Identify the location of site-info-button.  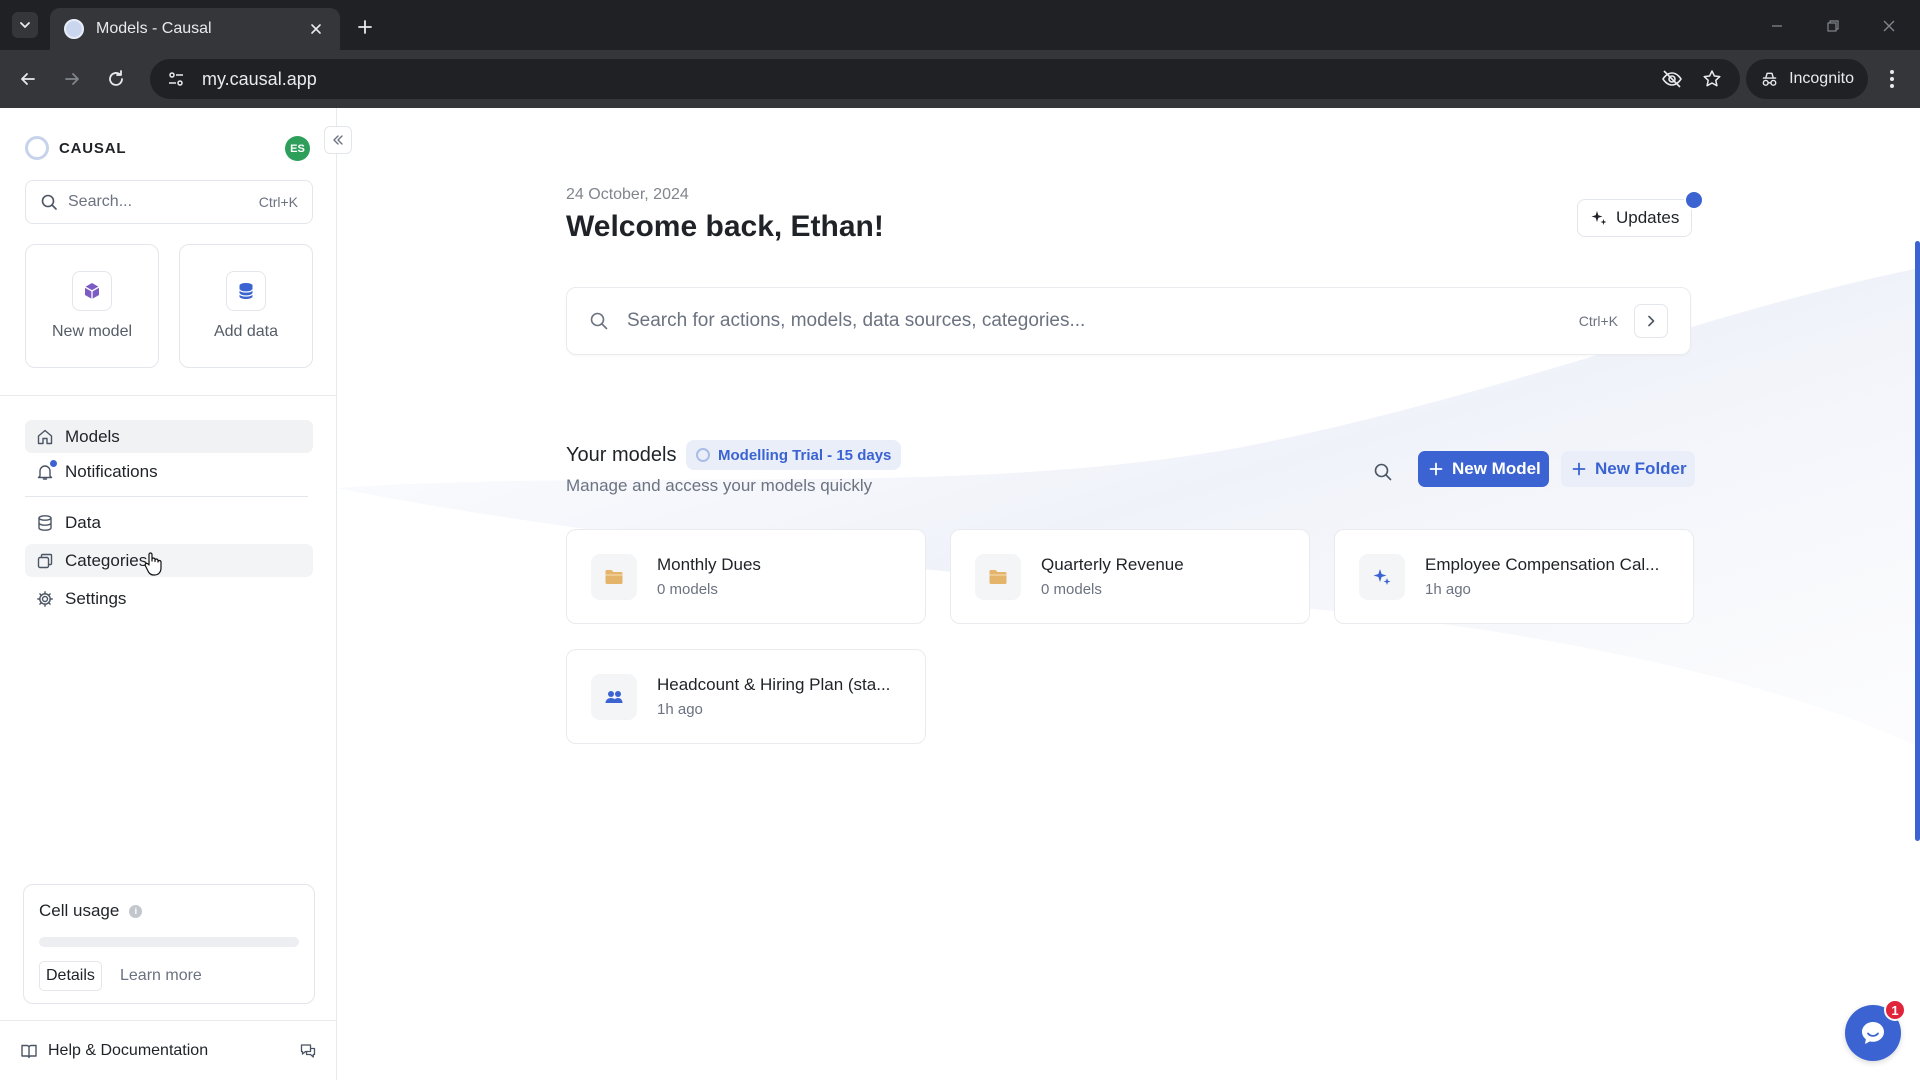
(176, 79).